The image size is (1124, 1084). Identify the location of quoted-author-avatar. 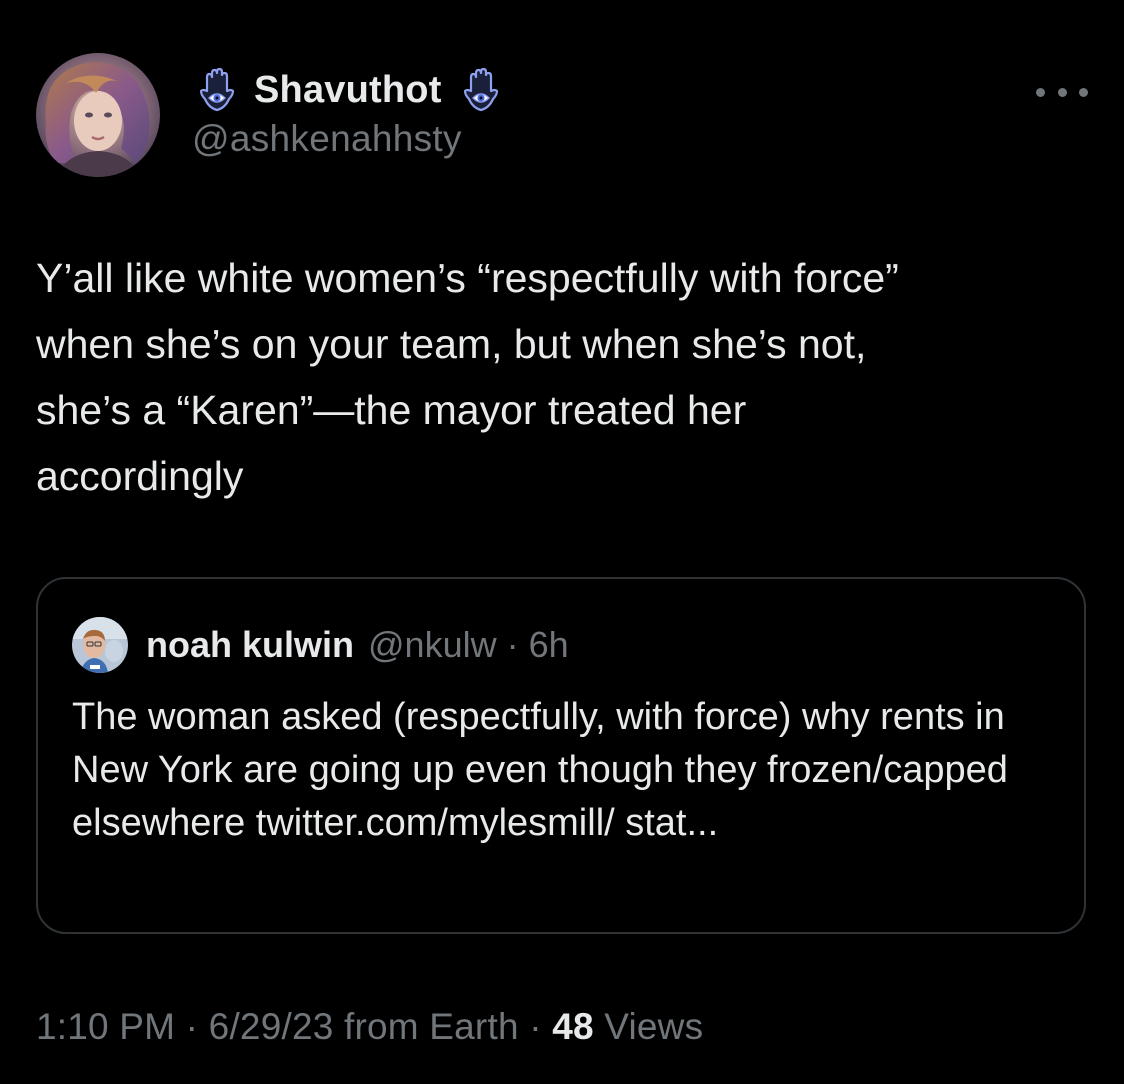
(100, 645).